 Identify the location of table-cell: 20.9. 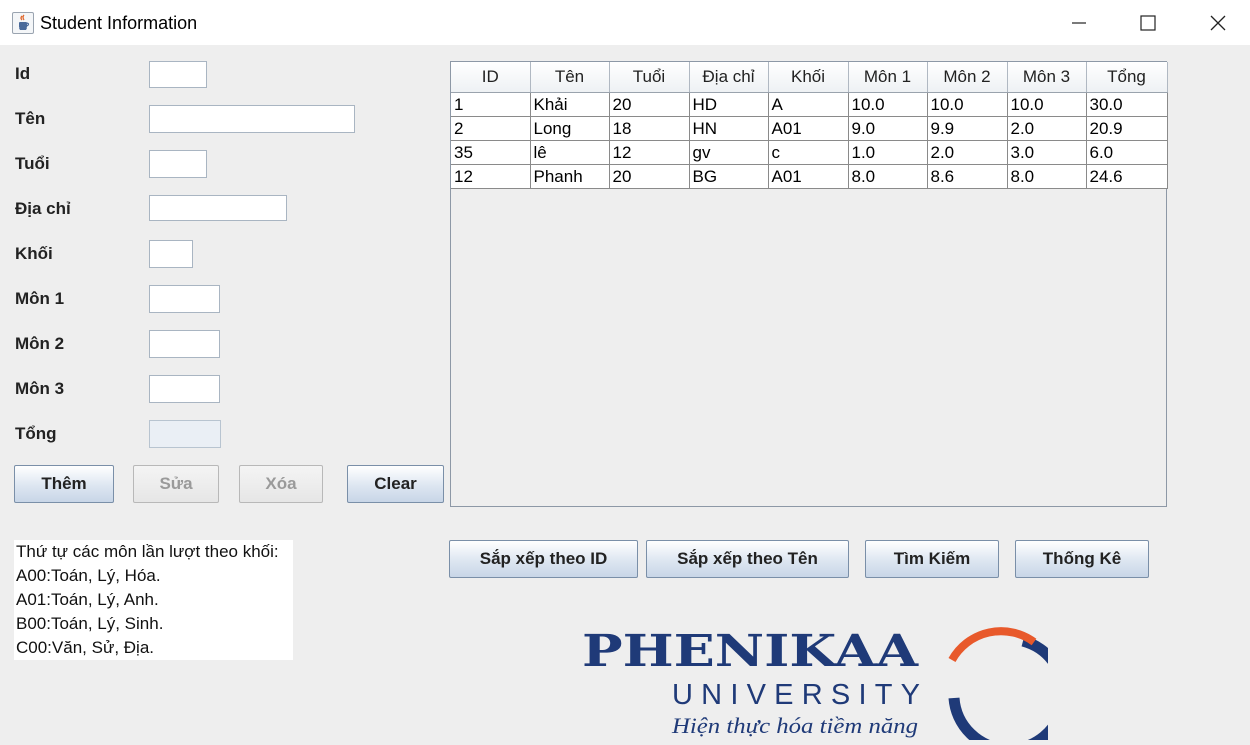
(1127, 128).